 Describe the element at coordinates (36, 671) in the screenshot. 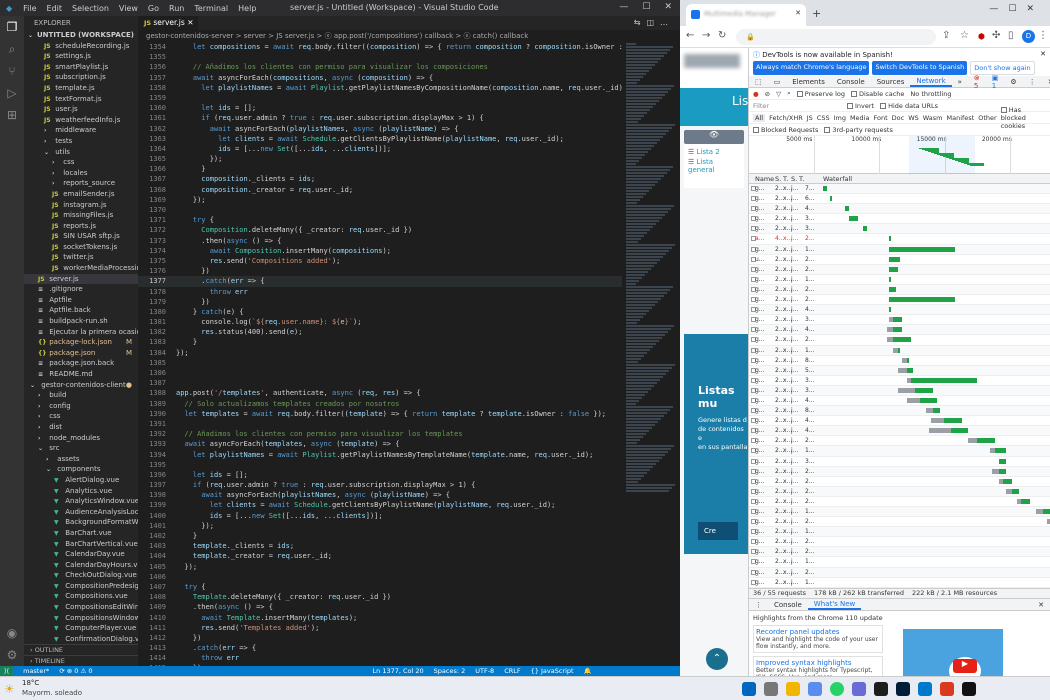

I see `branch-status: master*` at that location.